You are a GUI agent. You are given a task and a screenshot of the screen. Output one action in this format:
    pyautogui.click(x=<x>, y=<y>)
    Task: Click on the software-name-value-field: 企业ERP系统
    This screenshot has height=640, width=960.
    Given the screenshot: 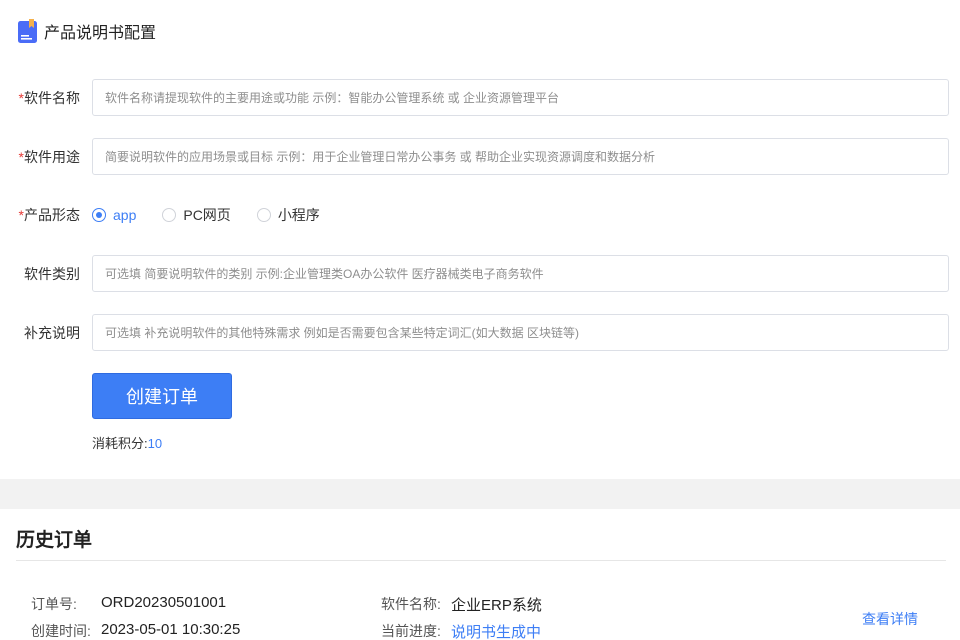 What is the action you would take?
    pyautogui.click(x=496, y=604)
    